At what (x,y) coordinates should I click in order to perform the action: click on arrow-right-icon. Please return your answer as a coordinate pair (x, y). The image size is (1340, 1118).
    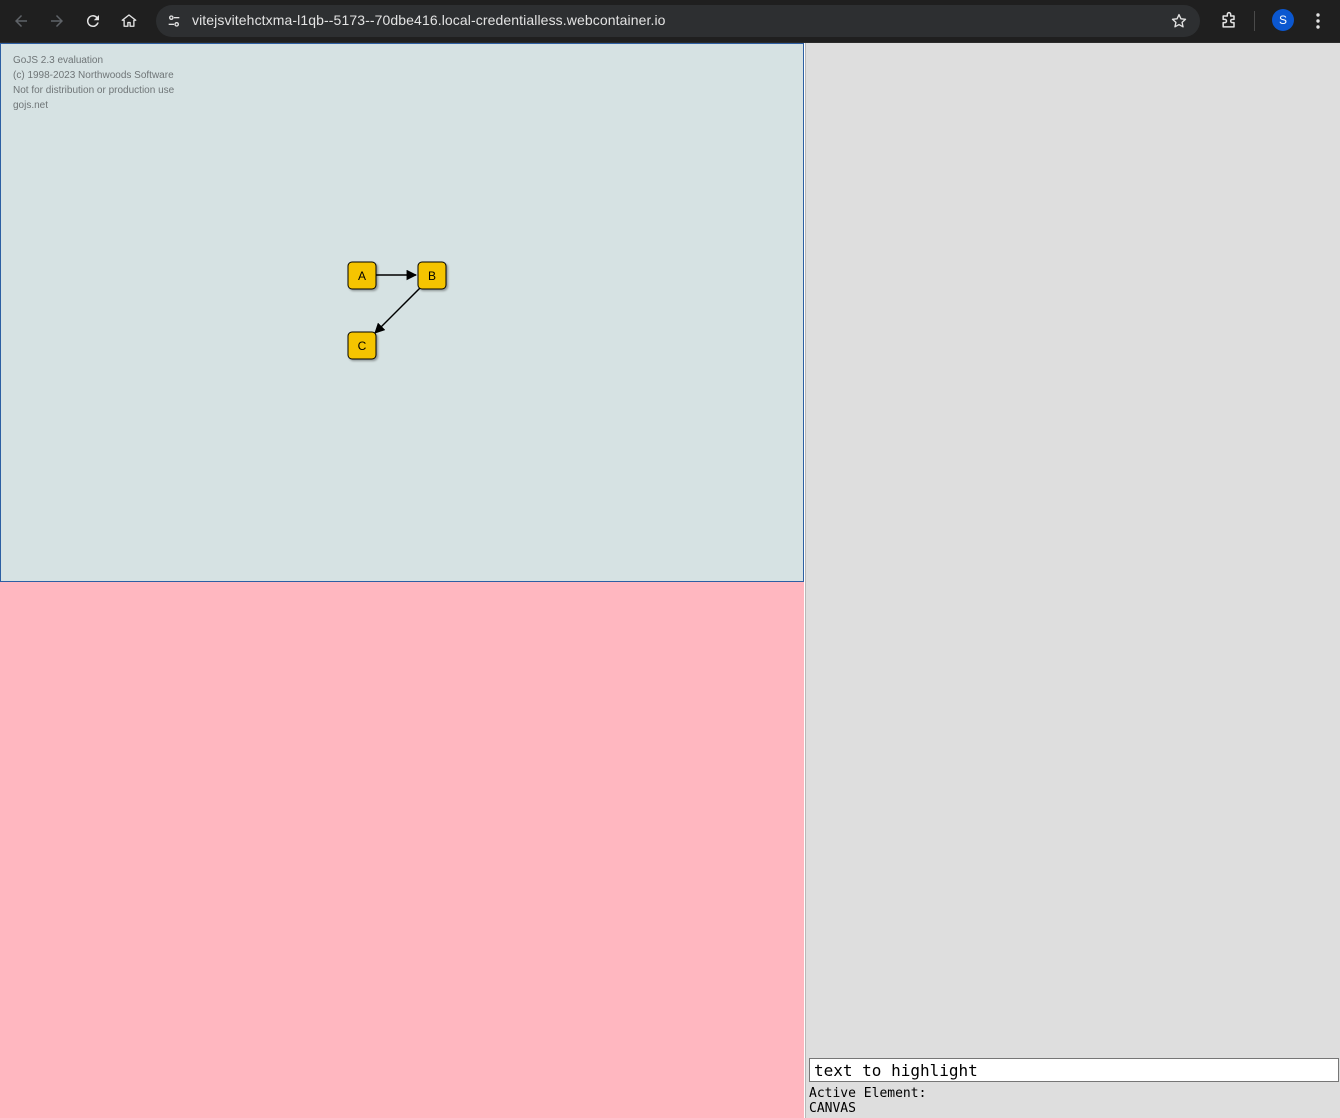
    Looking at the image, I should click on (57, 21).